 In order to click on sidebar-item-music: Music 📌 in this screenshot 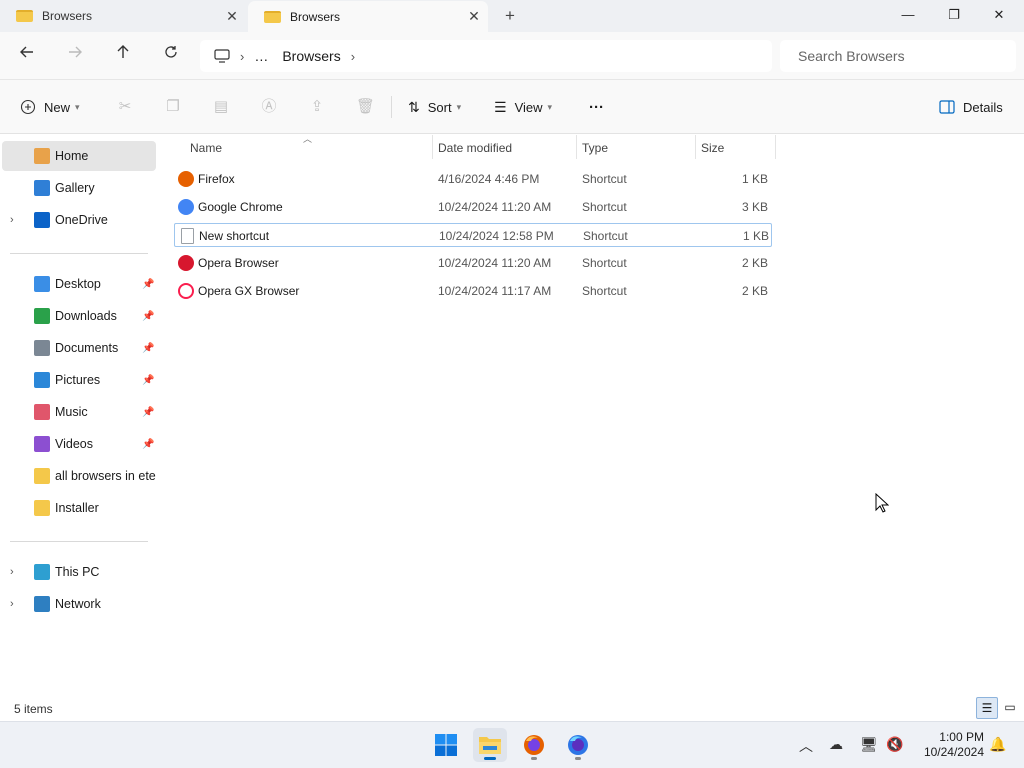, I will do `click(79, 412)`.